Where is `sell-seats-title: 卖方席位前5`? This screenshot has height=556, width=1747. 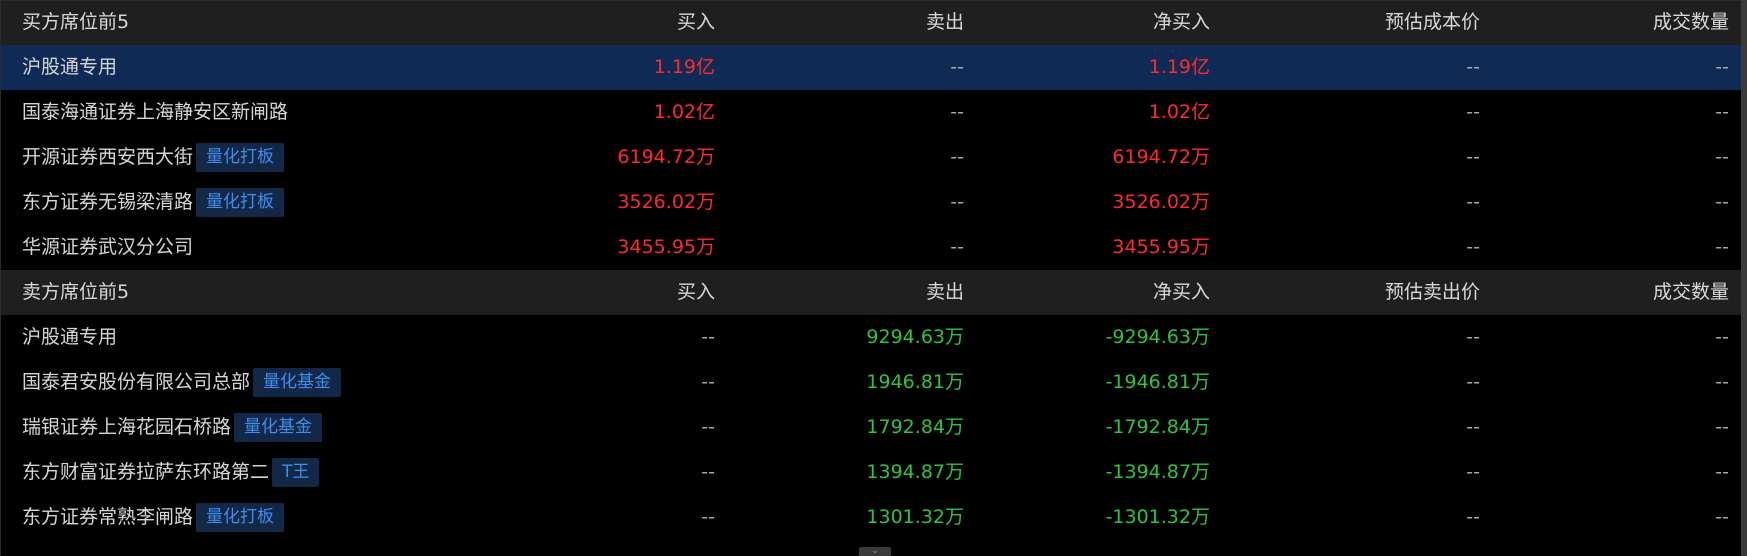
sell-seats-title: 卖方席位前5 is located at coordinates (76, 292).